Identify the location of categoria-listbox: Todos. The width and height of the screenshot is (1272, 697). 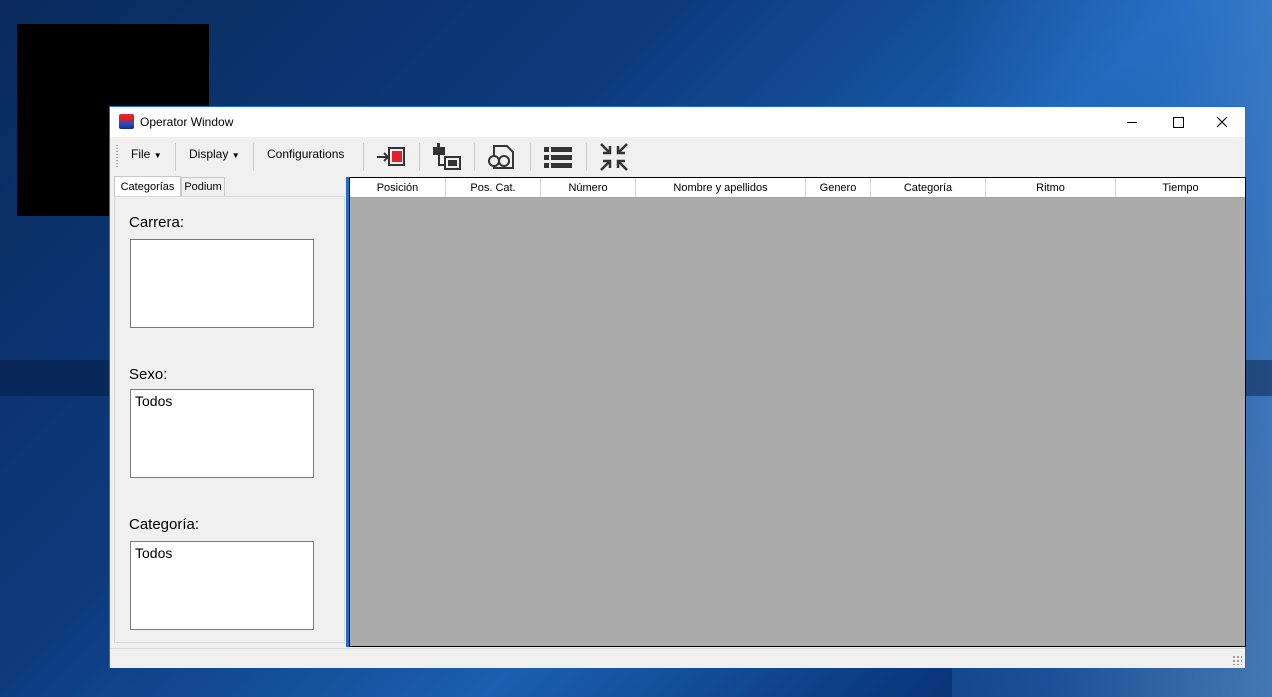
(222, 585).